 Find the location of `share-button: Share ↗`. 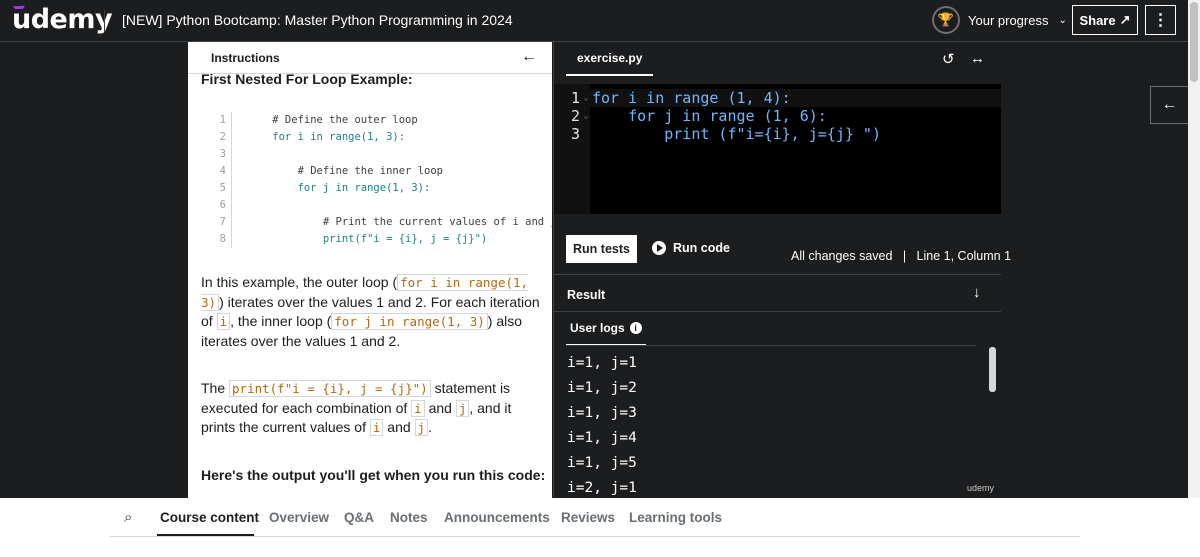

share-button: Share ↗ is located at coordinates (1105, 20).